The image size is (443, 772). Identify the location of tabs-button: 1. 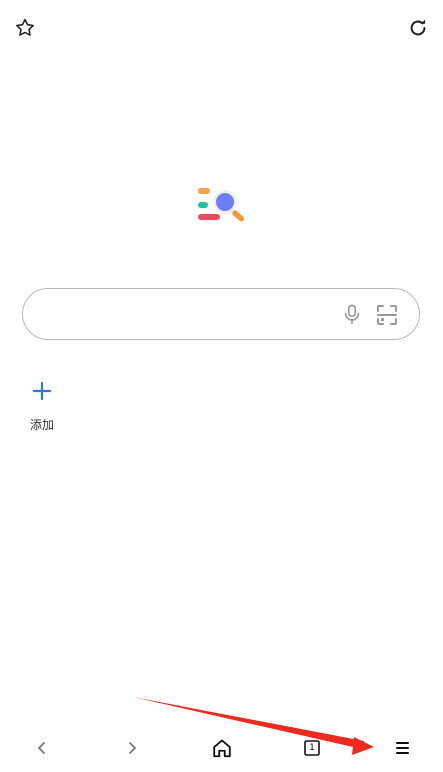
(312, 748).